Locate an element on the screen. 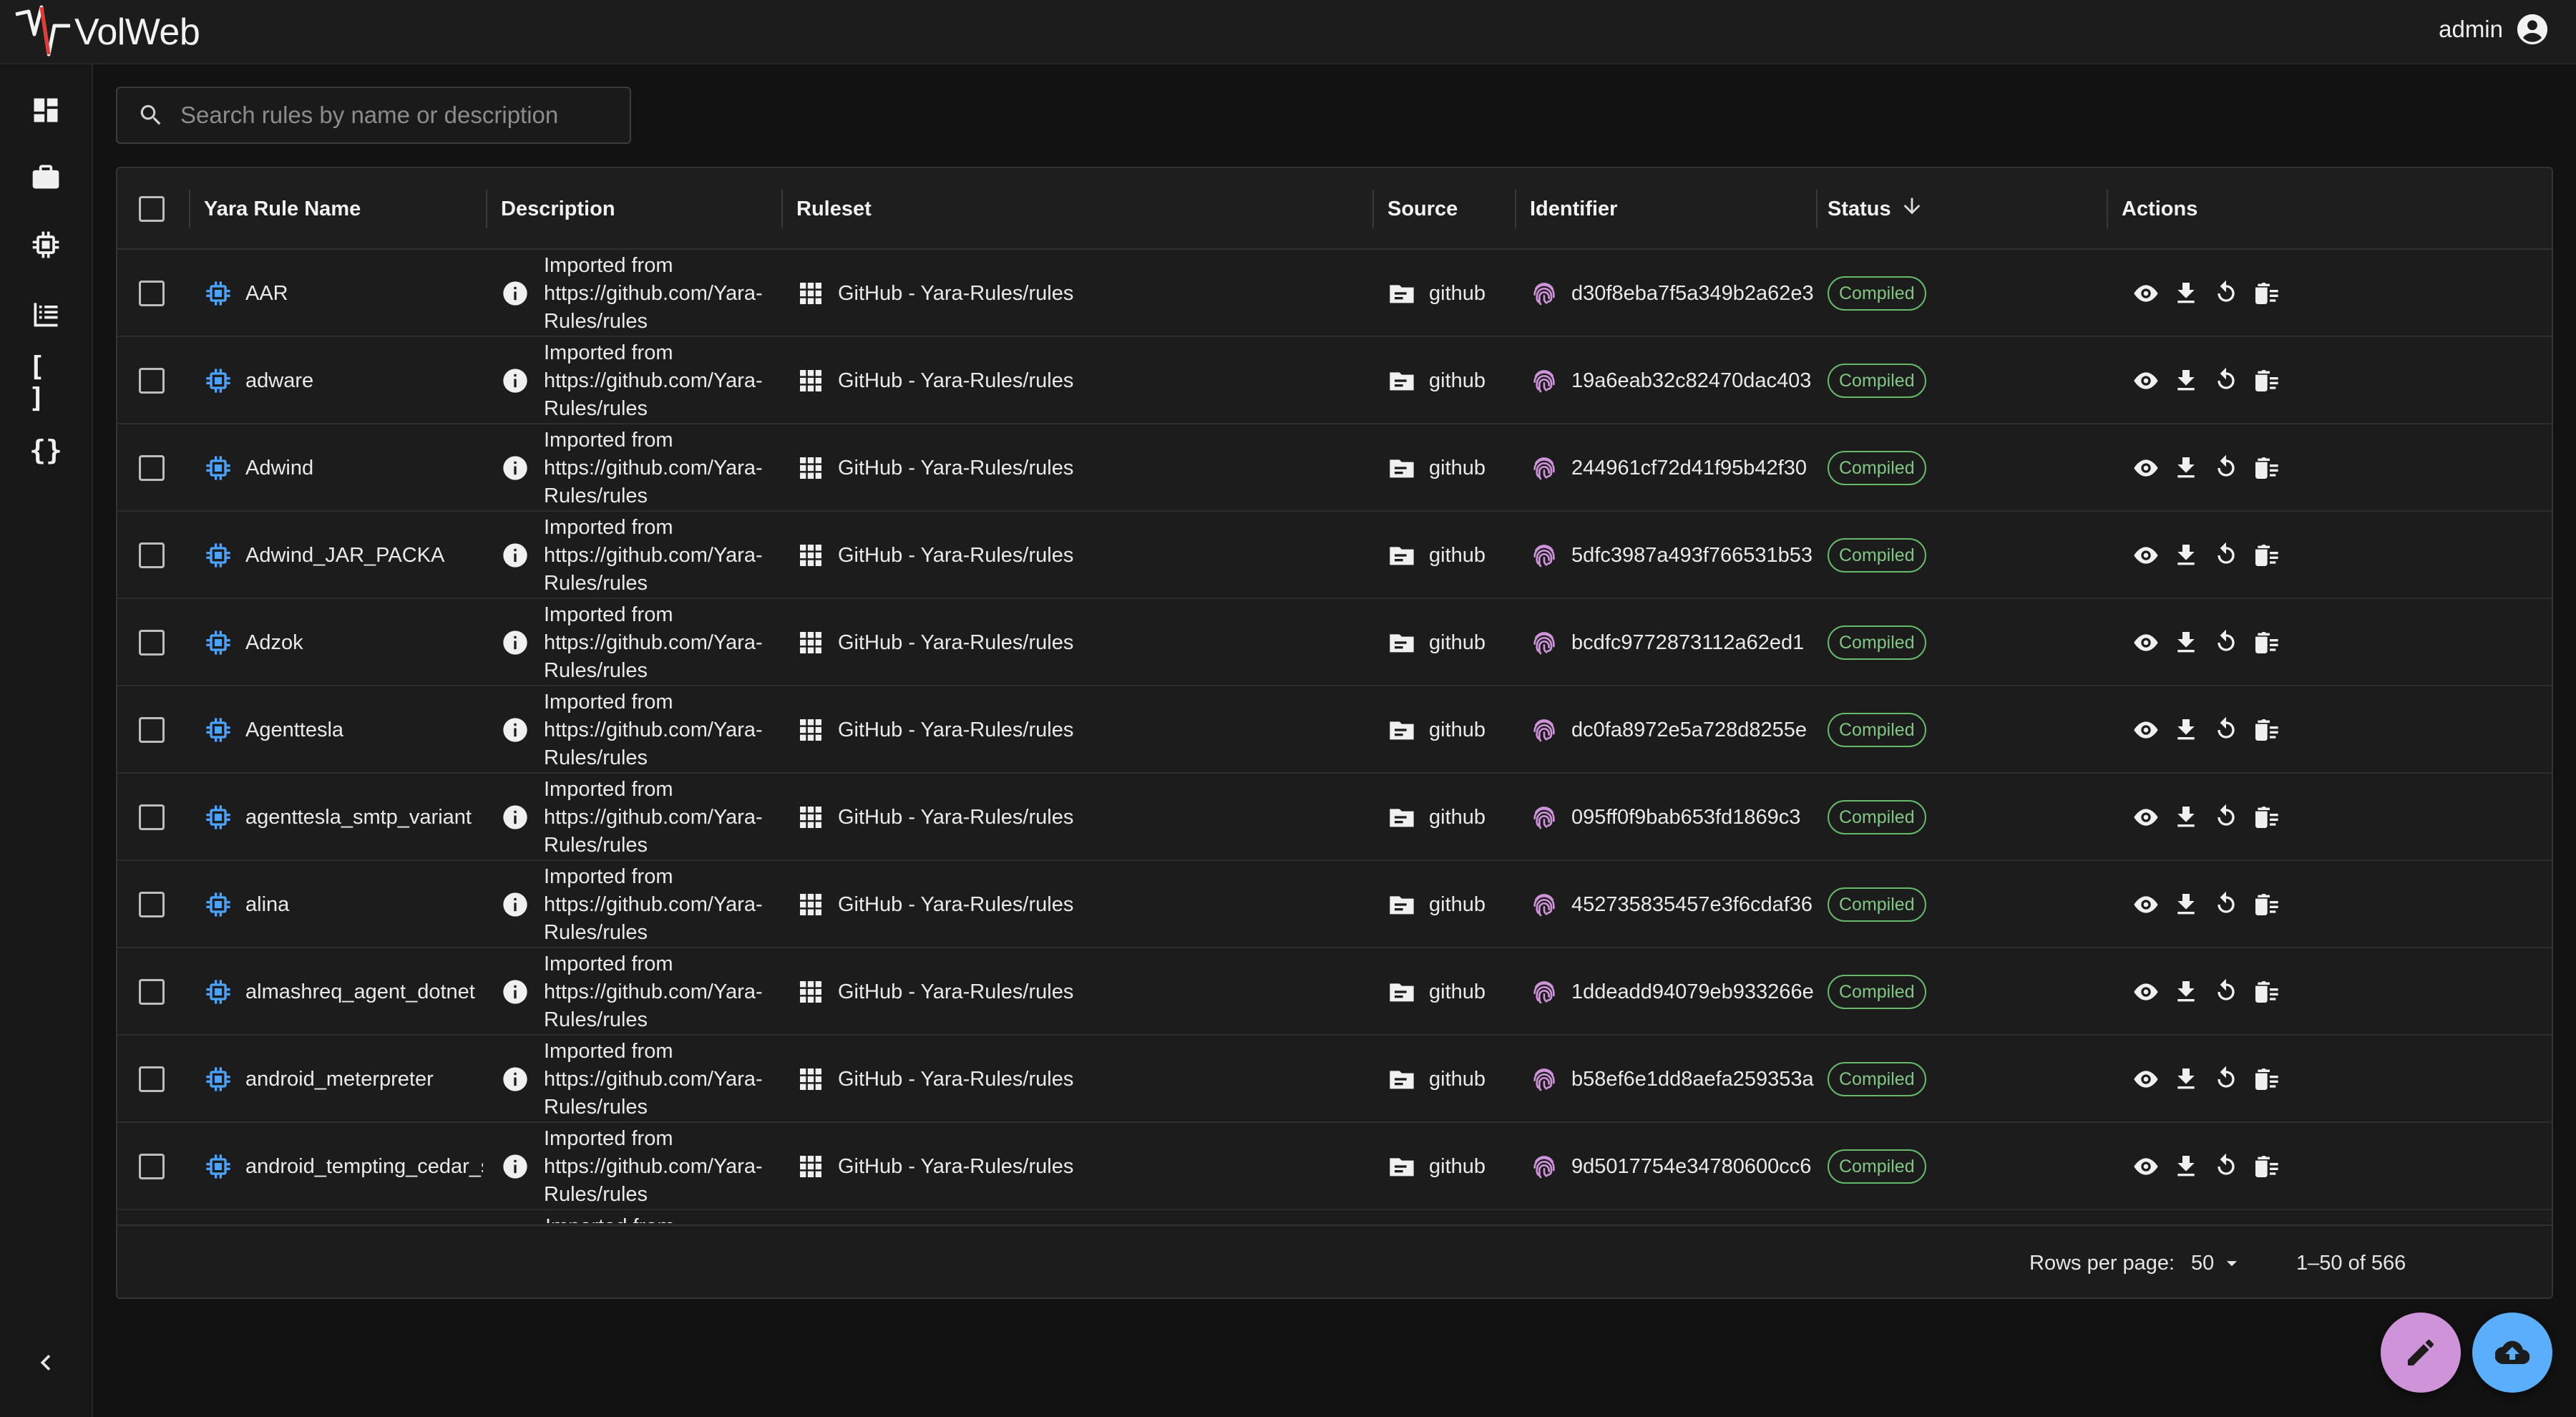 This screenshot has height=1417, width=2576. col-header-status: Status is located at coordinates (1876, 209).